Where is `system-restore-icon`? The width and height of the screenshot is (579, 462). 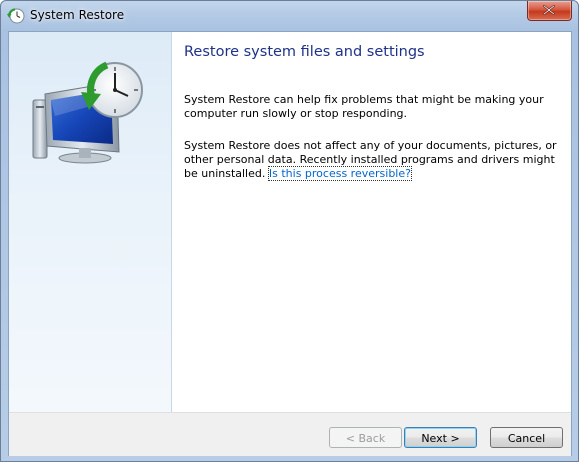 system-restore-icon is located at coordinates (16, 16).